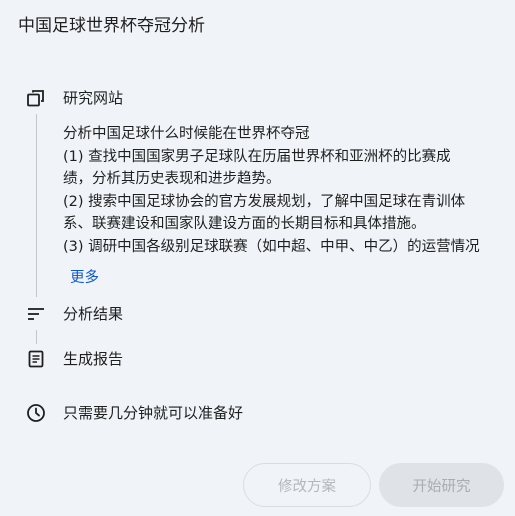  Describe the element at coordinates (441, 485) in the screenshot. I see `start-research-button: 开始研究` at that location.